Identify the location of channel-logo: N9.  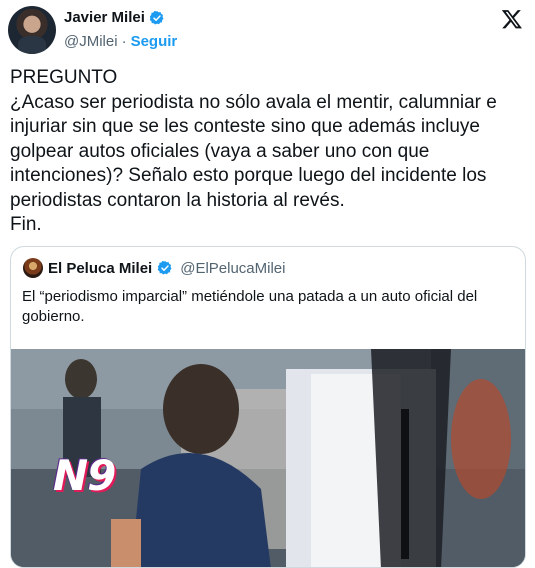
(84, 475).